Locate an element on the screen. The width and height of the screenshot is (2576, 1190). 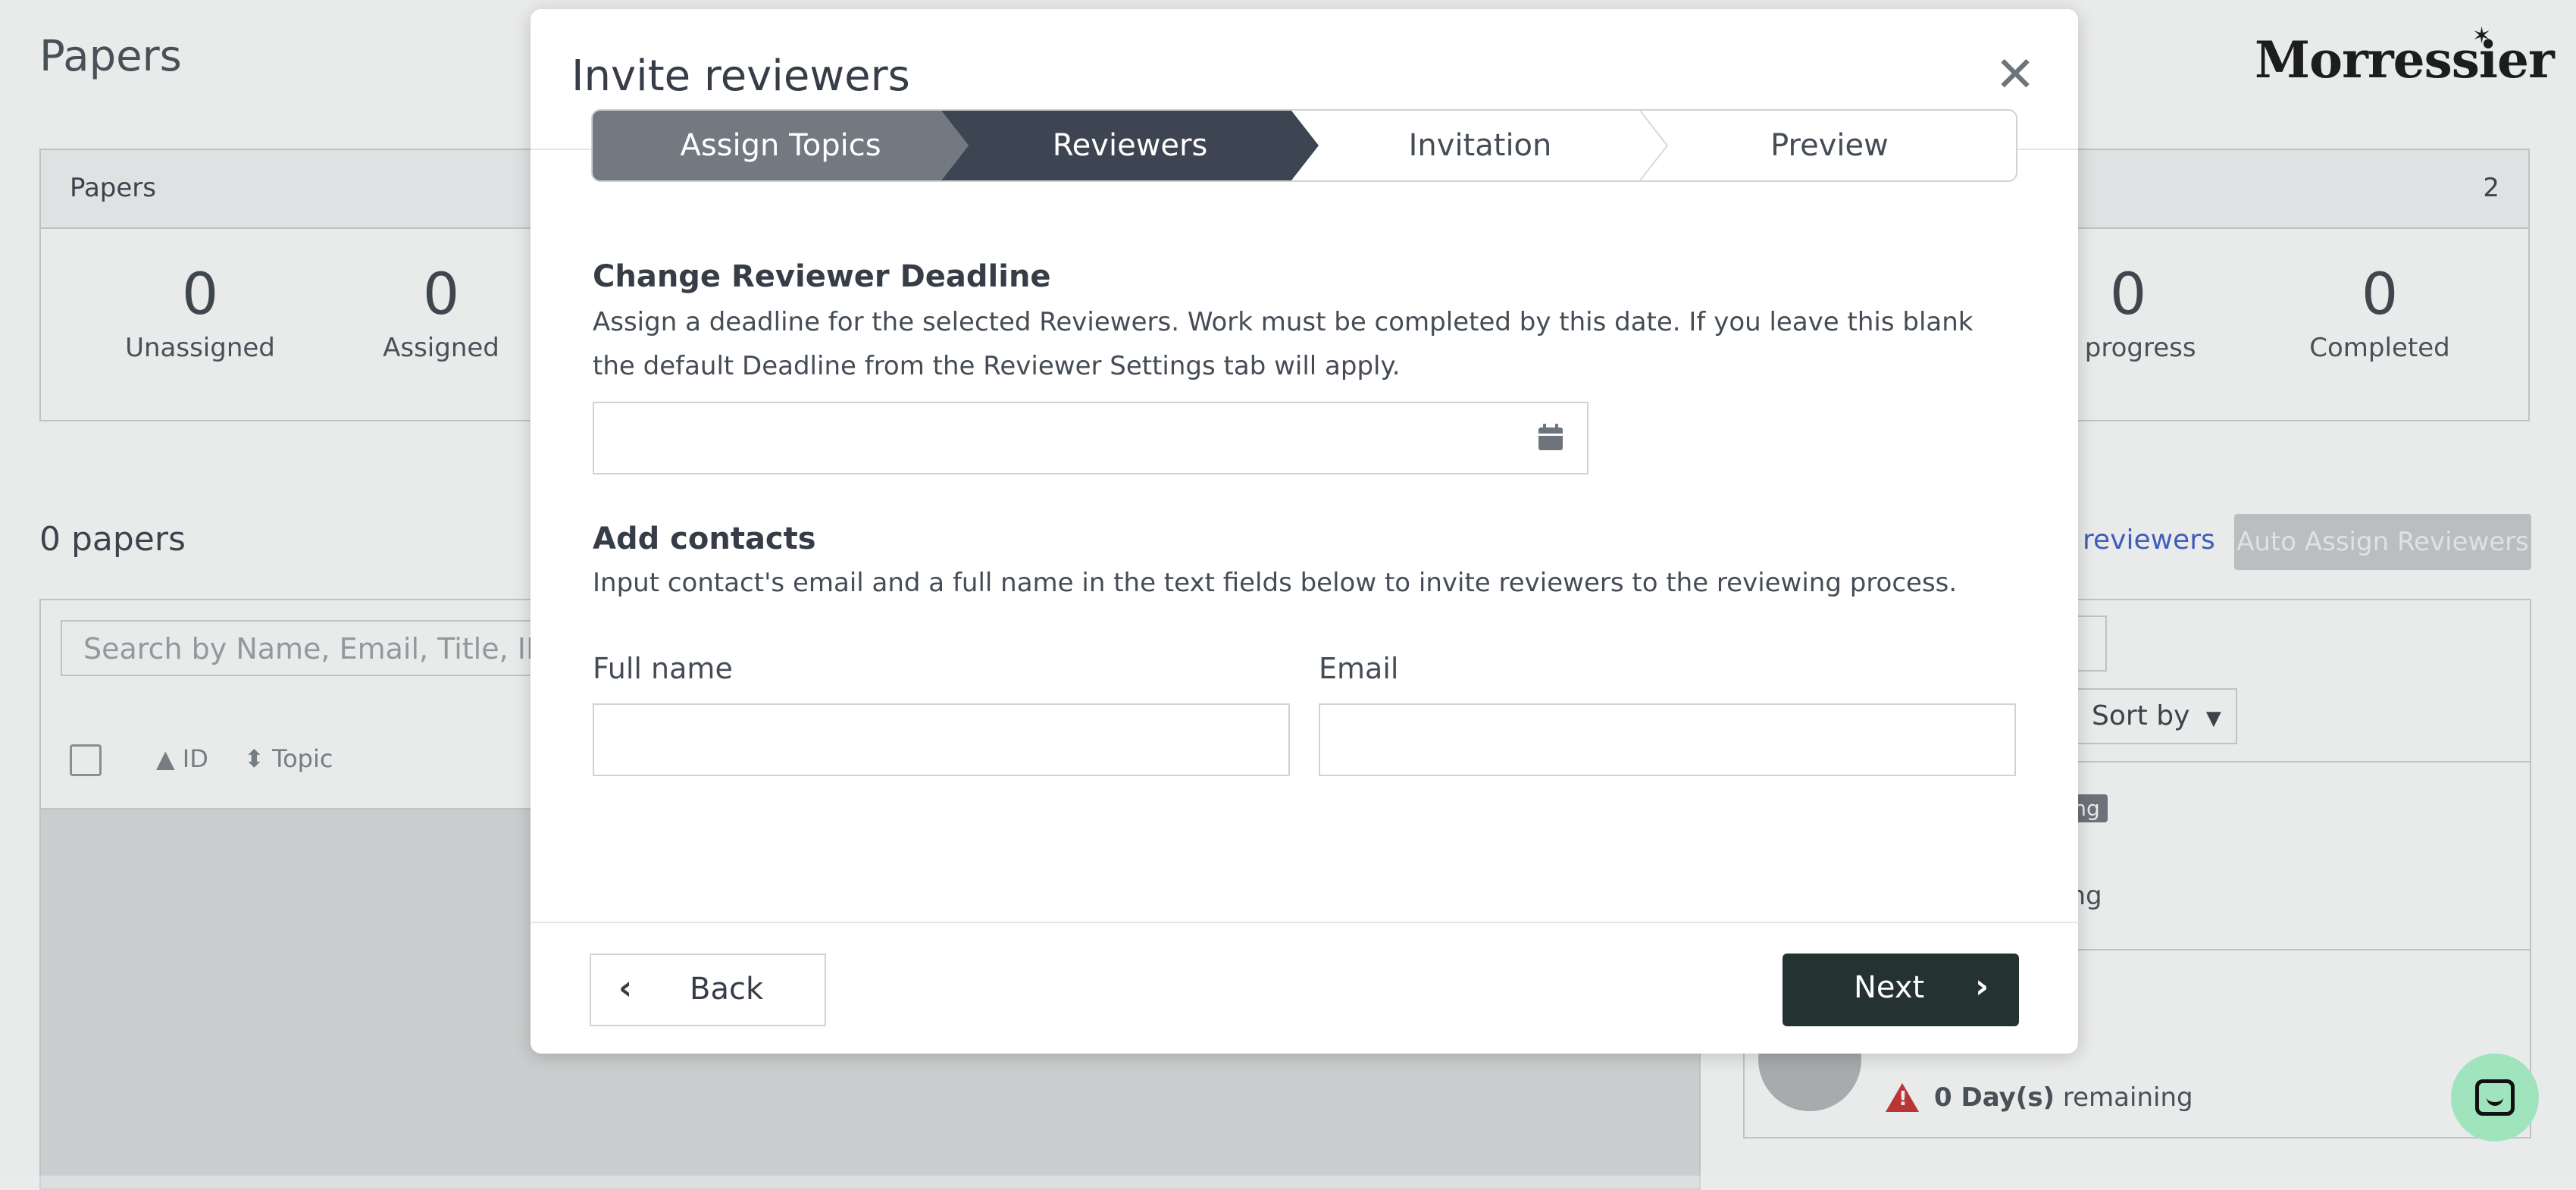
step-preview: Preview is located at coordinates (1828, 145).